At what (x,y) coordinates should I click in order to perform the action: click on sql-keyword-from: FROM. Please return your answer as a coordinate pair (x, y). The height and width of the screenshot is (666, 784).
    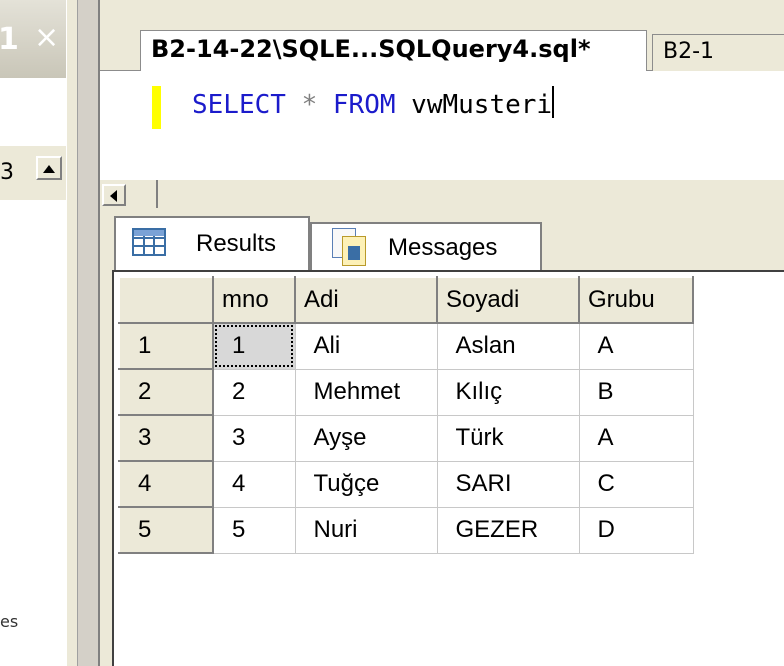
    Looking at the image, I should click on (364, 105).